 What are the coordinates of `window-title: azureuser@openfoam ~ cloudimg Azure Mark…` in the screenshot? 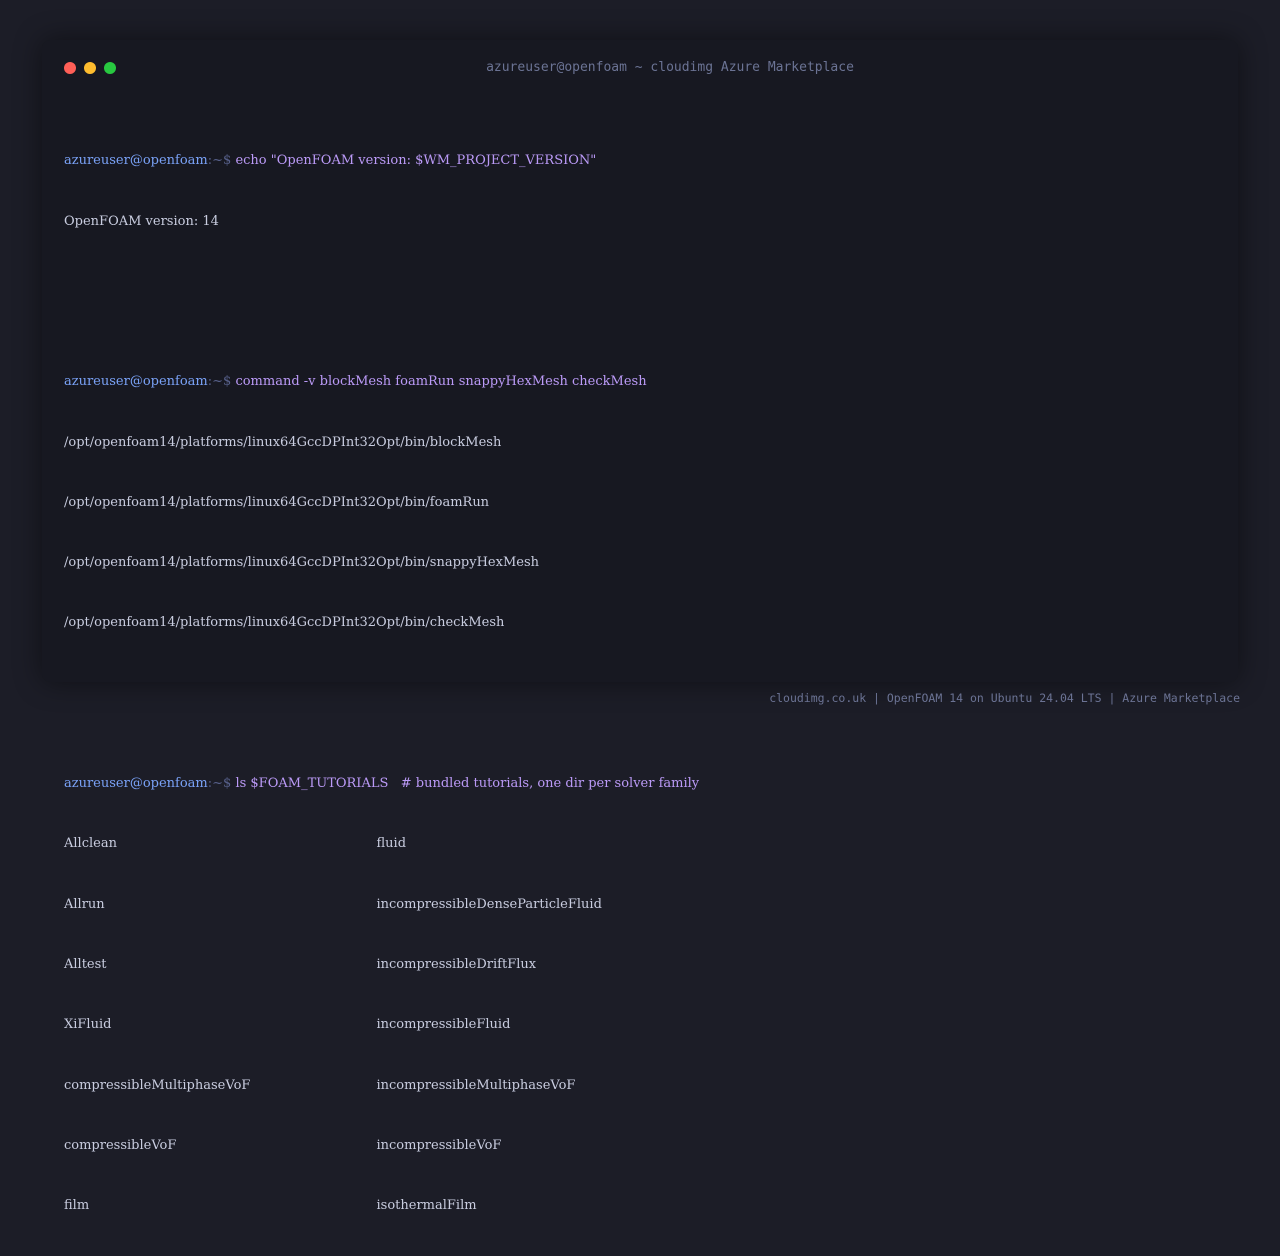 It's located at (670, 67).